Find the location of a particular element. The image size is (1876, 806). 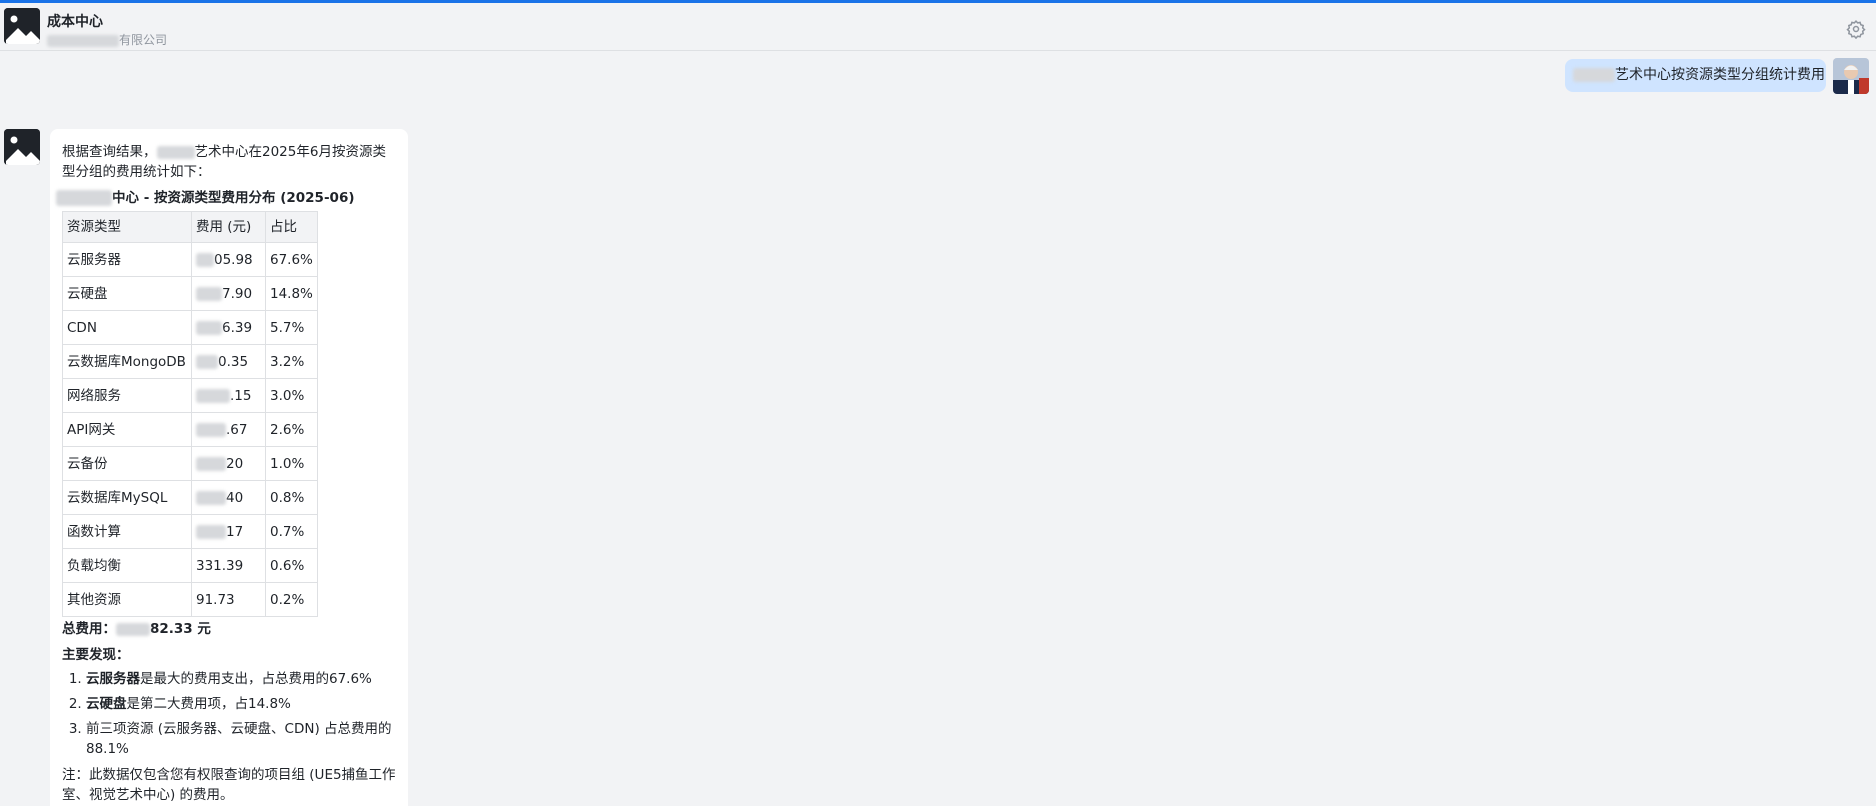

cell-cost: 91.73 is located at coordinates (228, 599).